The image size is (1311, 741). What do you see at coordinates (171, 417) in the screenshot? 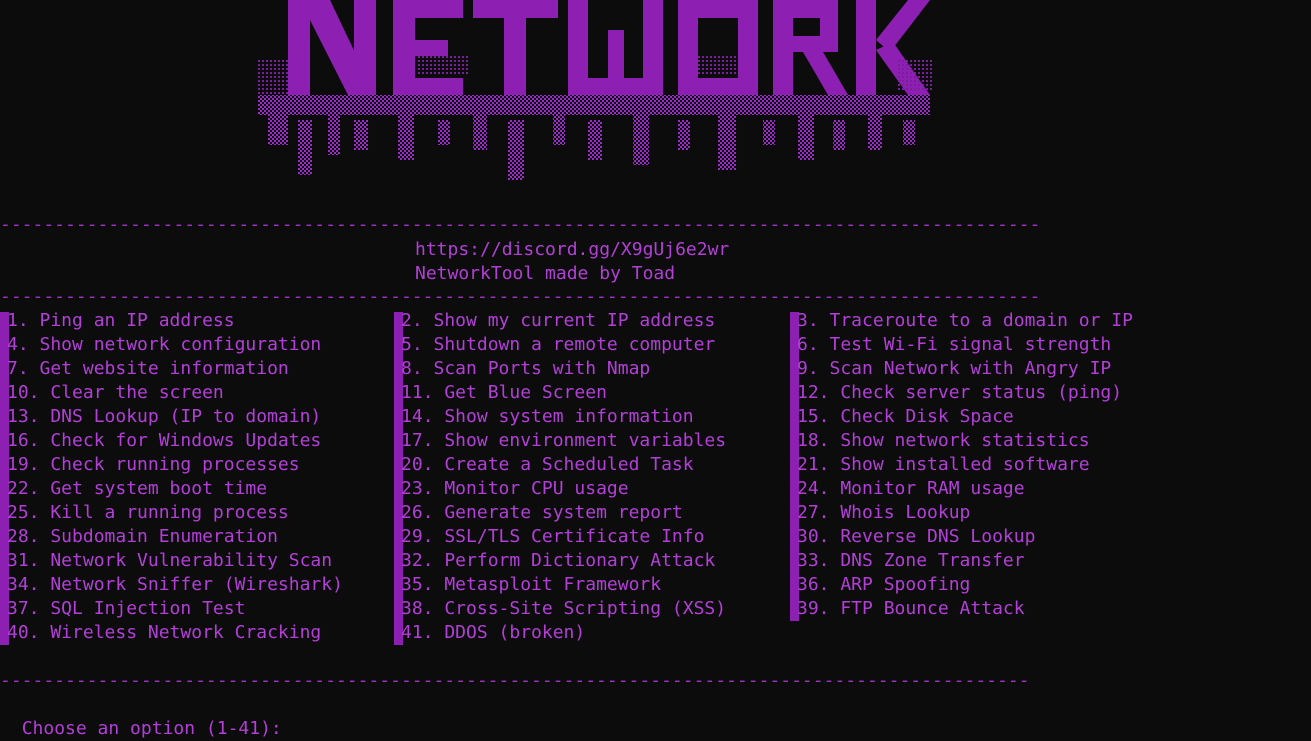
I see `menu-item: 13. DNS Lookup (IP to domain)` at bounding box center [171, 417].